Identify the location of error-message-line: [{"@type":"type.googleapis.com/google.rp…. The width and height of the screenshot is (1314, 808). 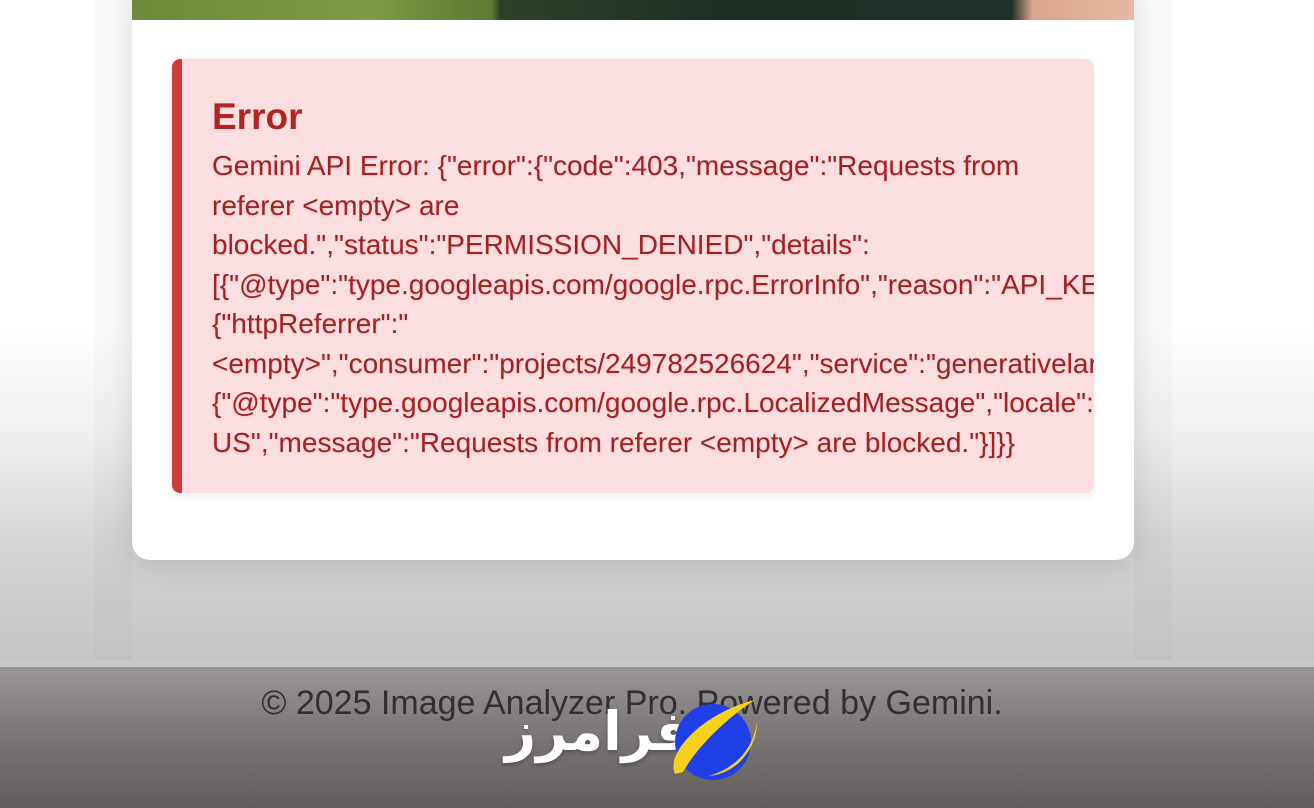
(653, 284).